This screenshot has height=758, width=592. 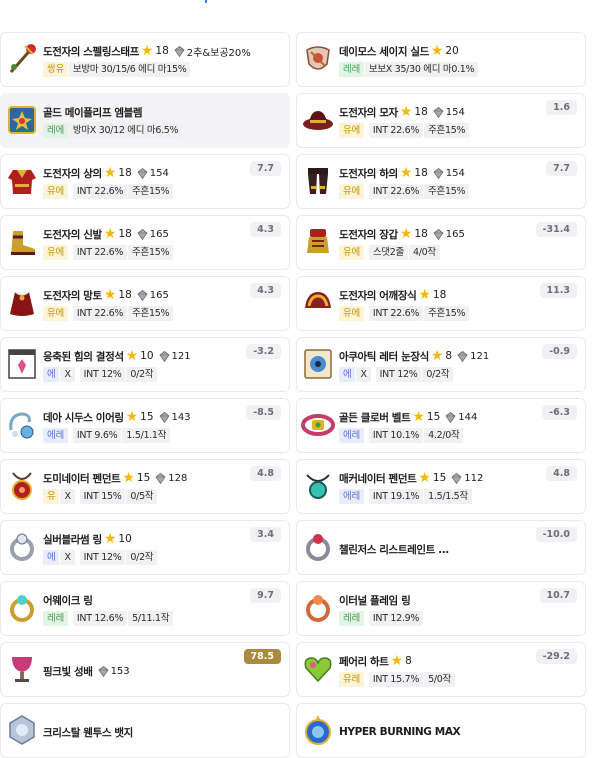 I want to click on flame-score: 144, so click(x=468, y=417).